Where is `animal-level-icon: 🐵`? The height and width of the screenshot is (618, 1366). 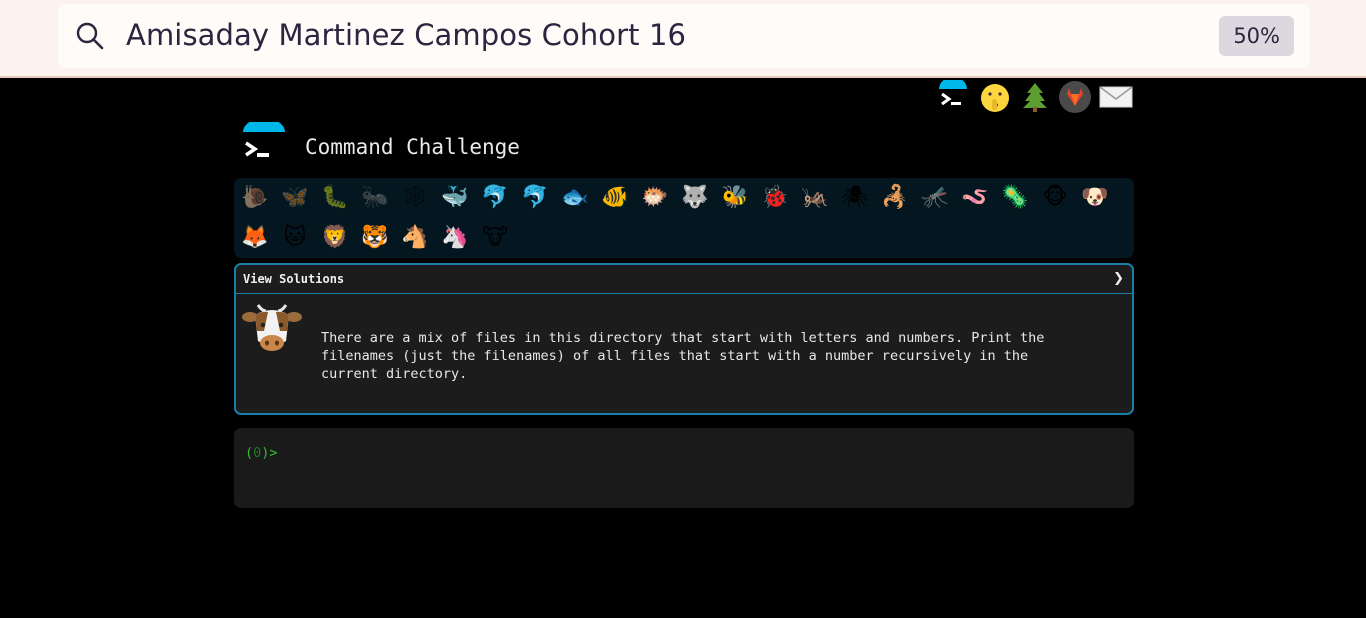 animal-level-icon: 🐵 is located at coordinates (1055, 198).